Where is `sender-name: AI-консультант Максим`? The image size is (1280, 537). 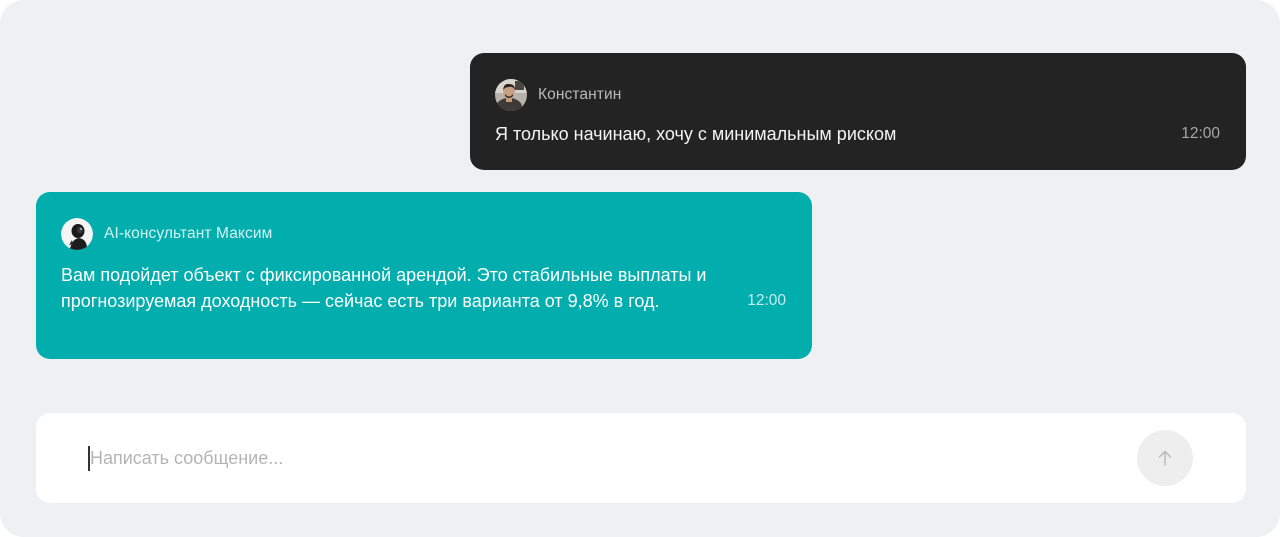
sender-name: AI-консультант Максим is located at coordinates (188, 233).